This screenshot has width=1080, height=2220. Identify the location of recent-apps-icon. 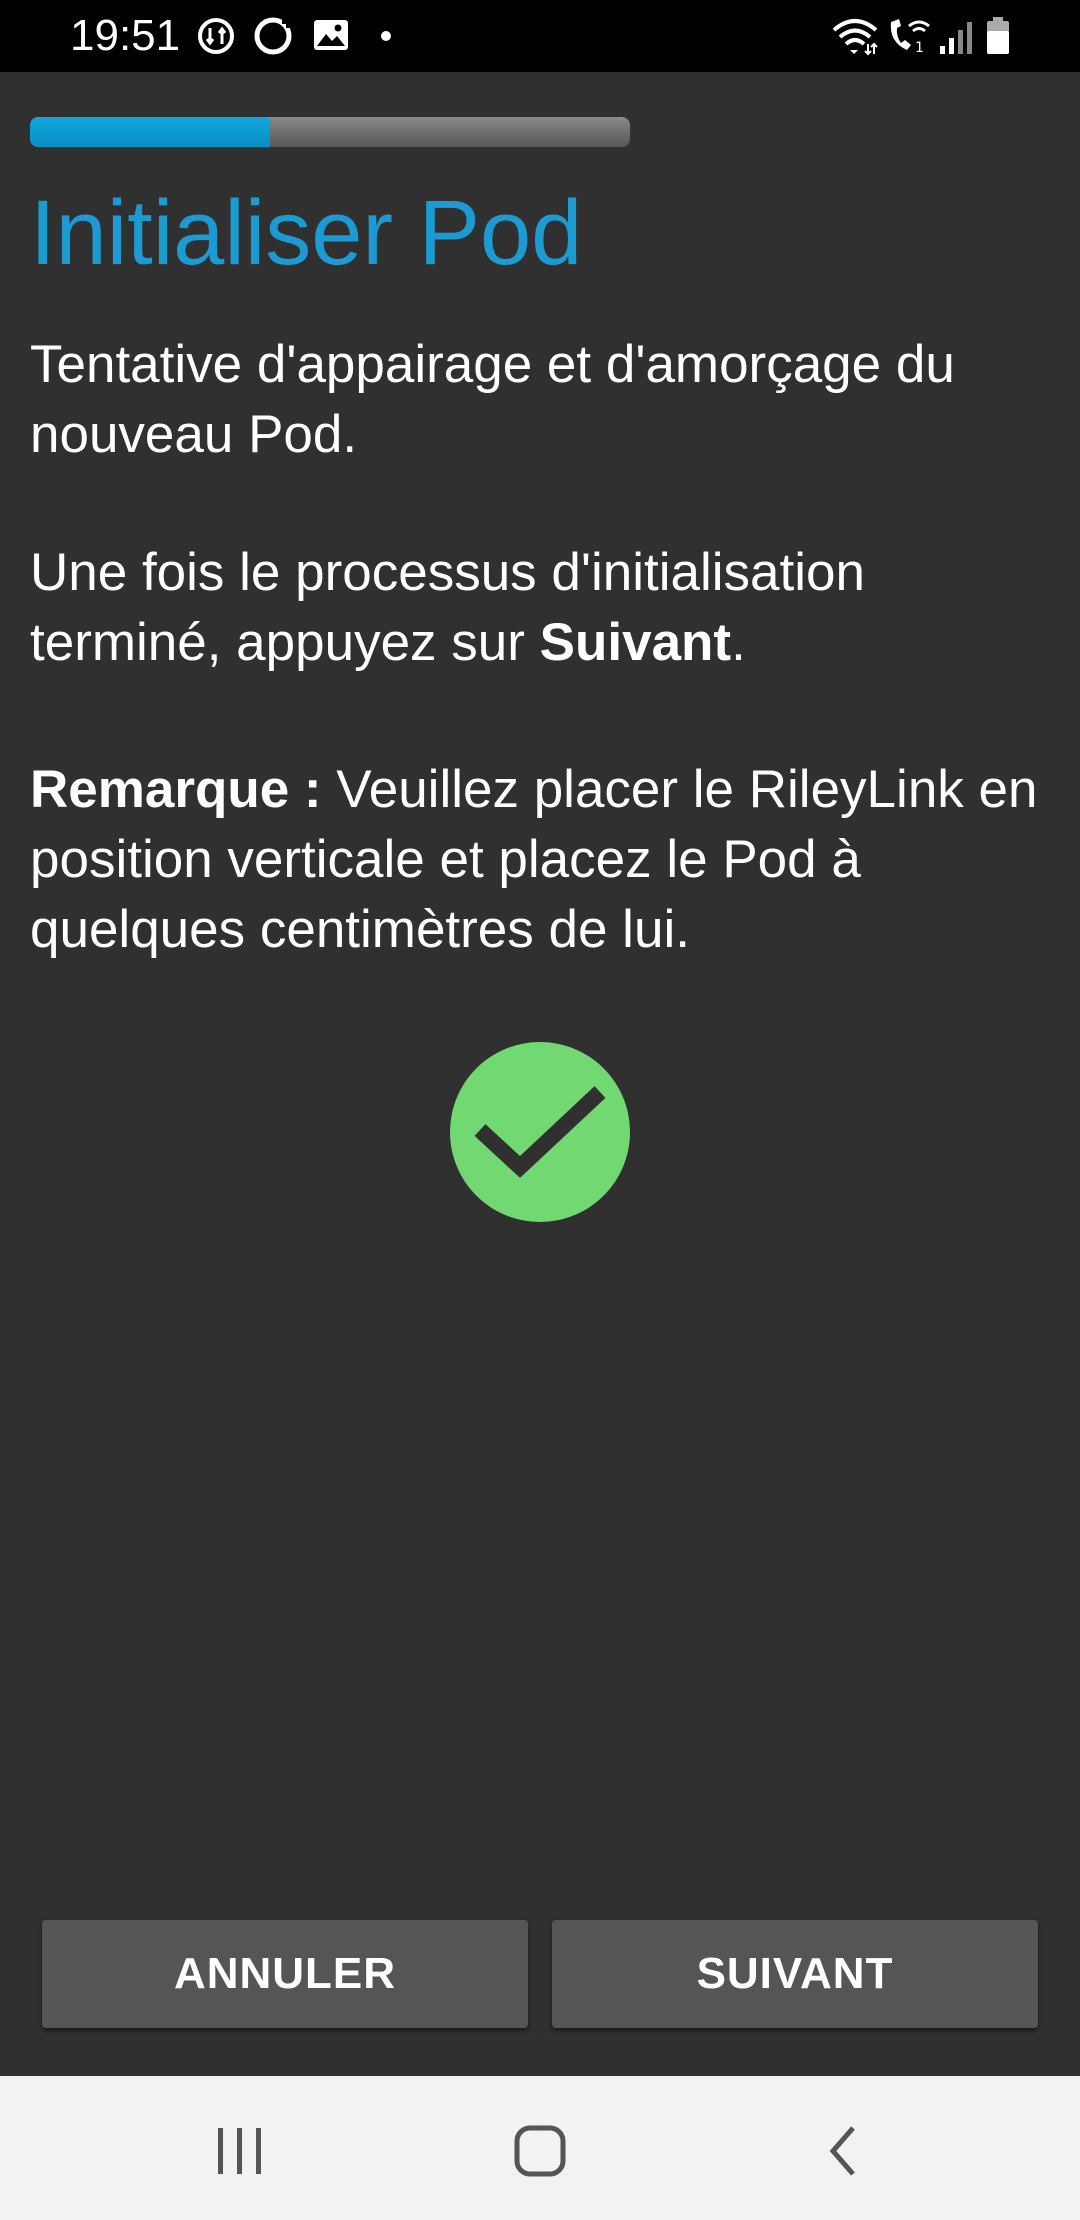
(240, 2151).